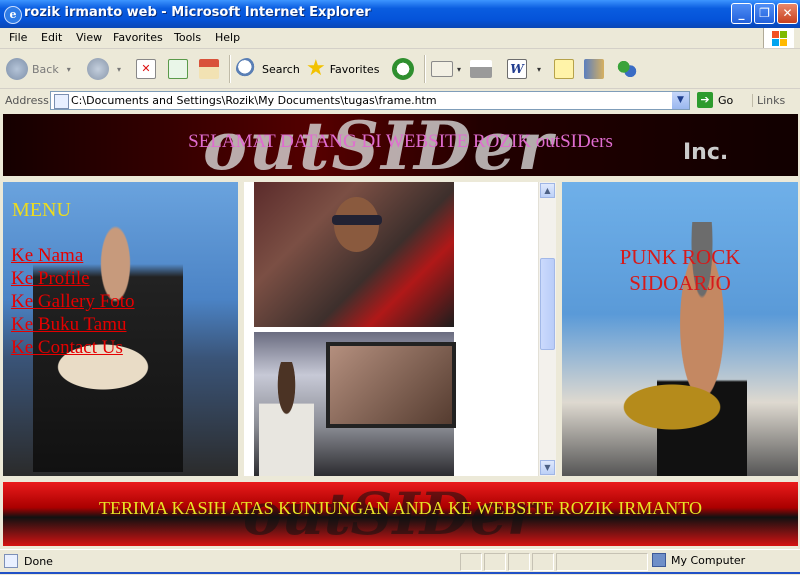 The width and height of the screenshot is (800, 575). What do you see at coordinates (72, 255) in the screenshot?
I see `link-nama: Ke Nama` at bounding box center [72, 255].